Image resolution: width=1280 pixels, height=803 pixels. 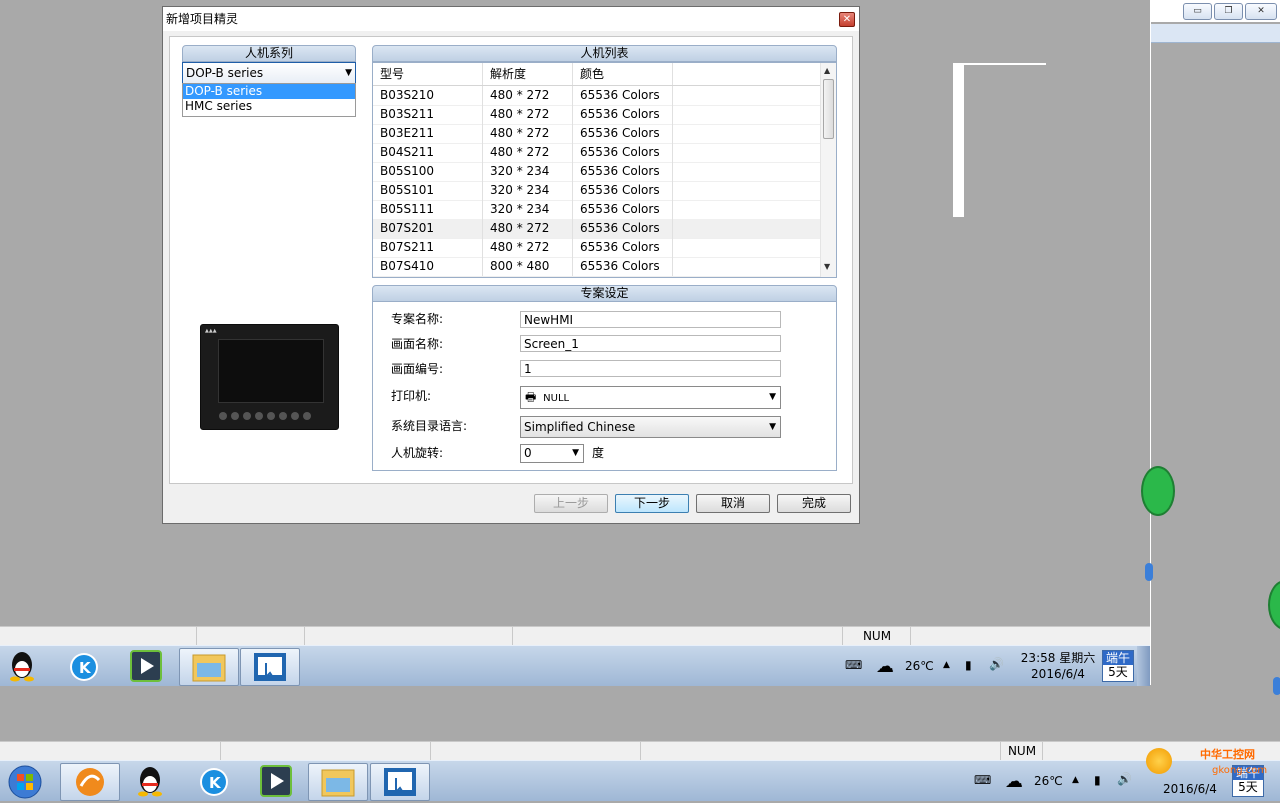 I want to click on clock: 23:58 星期六 2016/6/4, so click(x=1058, y=666).